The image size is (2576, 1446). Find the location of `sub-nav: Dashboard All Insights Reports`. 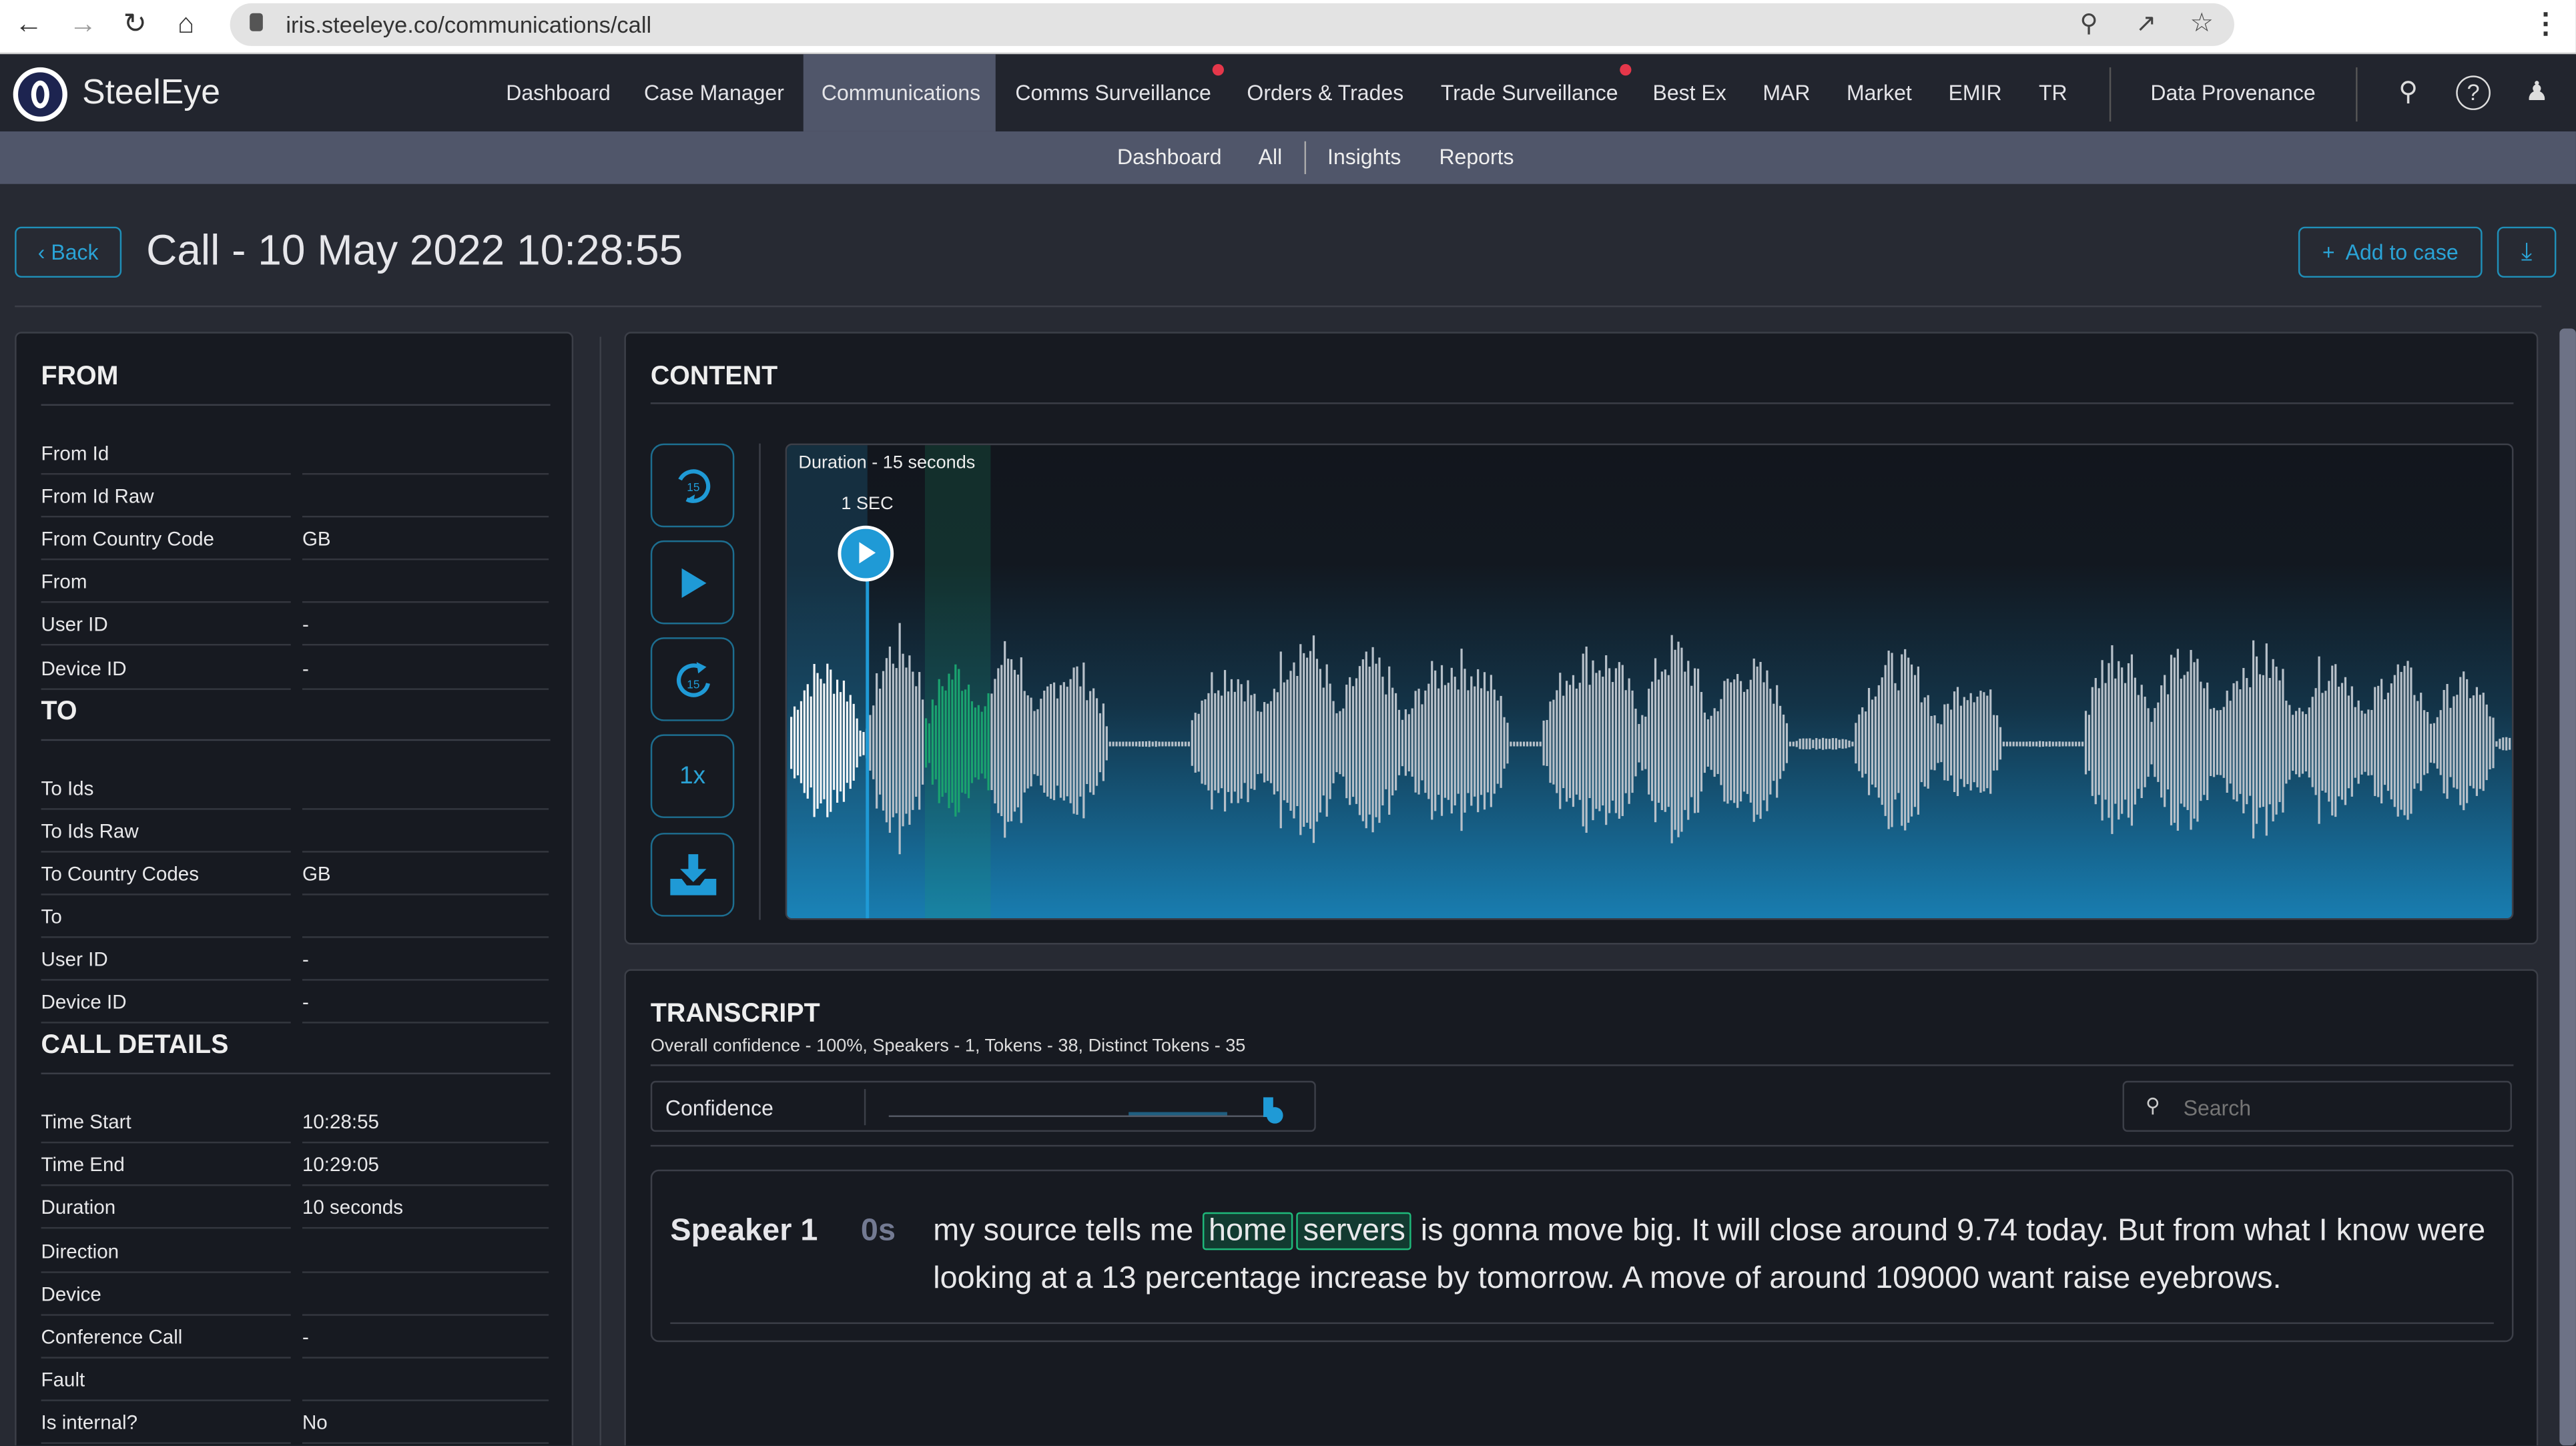

sub-nav: Dashboard All Insights Reports is located at coordinates (1288, 157).